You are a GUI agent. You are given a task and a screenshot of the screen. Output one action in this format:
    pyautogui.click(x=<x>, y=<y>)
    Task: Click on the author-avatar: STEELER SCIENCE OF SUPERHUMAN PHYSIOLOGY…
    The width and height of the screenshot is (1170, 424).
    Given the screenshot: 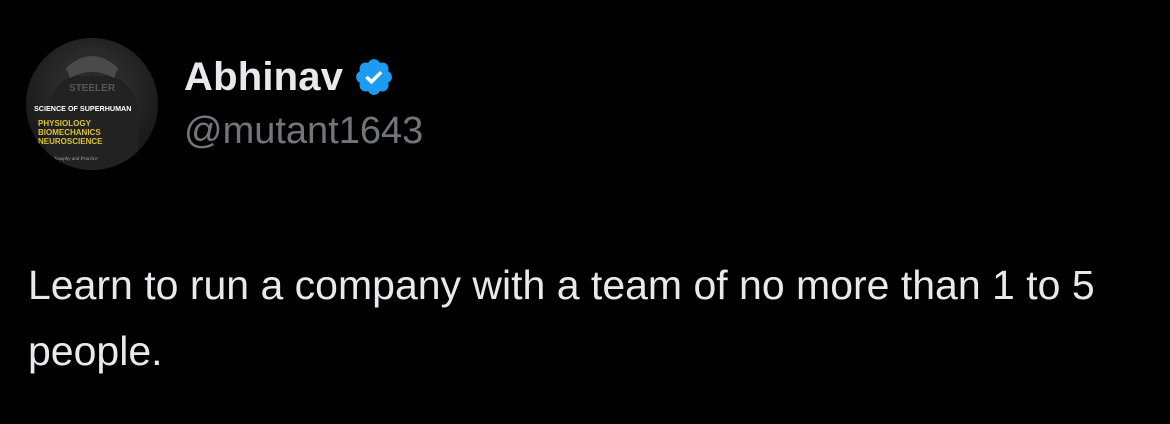 What is the action you would take?
    pyautogui.click(x=92, y=104)
    